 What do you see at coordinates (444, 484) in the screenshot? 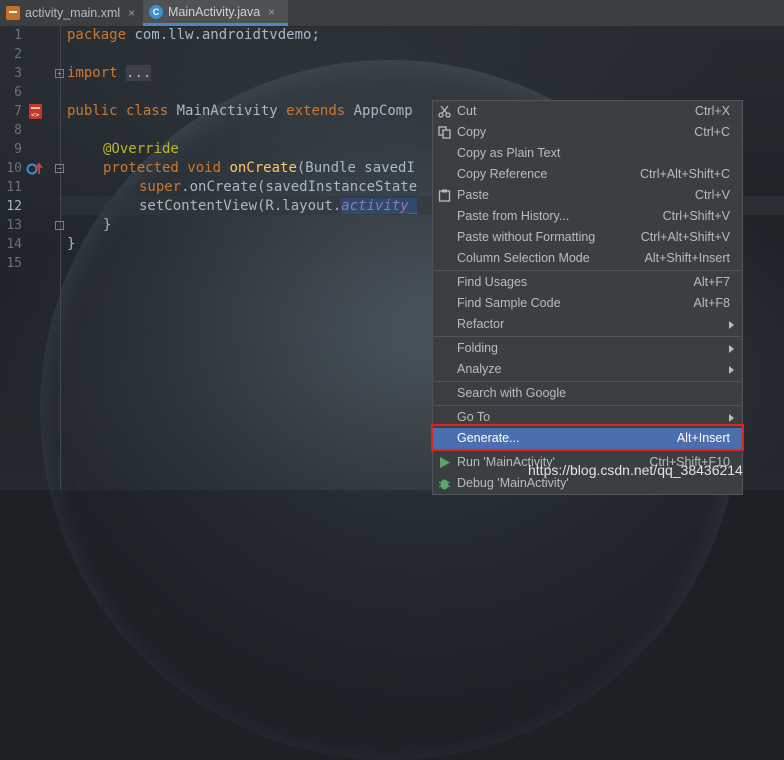
I see `debug-icon` at bounding box center [444, 484].